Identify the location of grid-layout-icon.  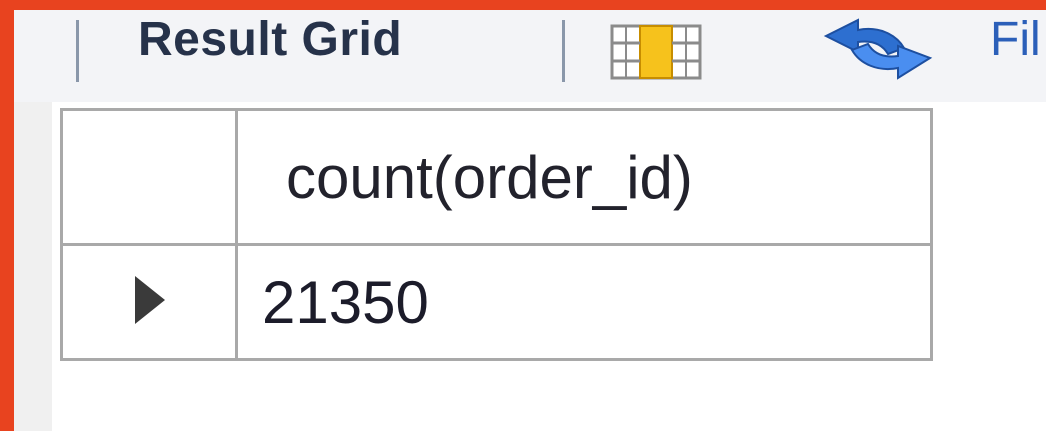
(656, 52).